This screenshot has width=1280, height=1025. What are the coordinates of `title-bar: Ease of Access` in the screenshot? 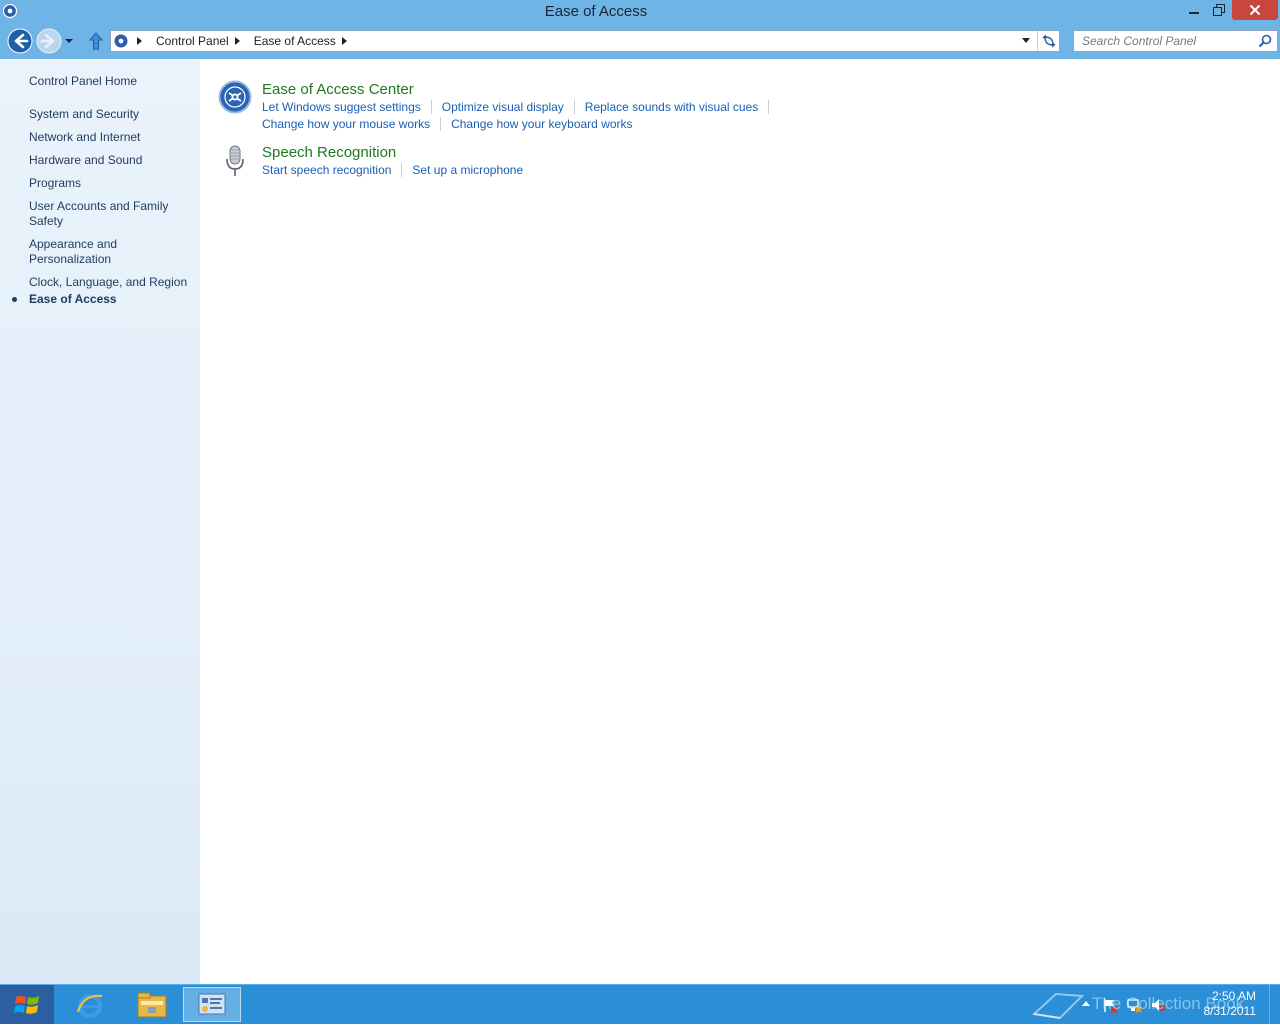 It's located at (640, 12).